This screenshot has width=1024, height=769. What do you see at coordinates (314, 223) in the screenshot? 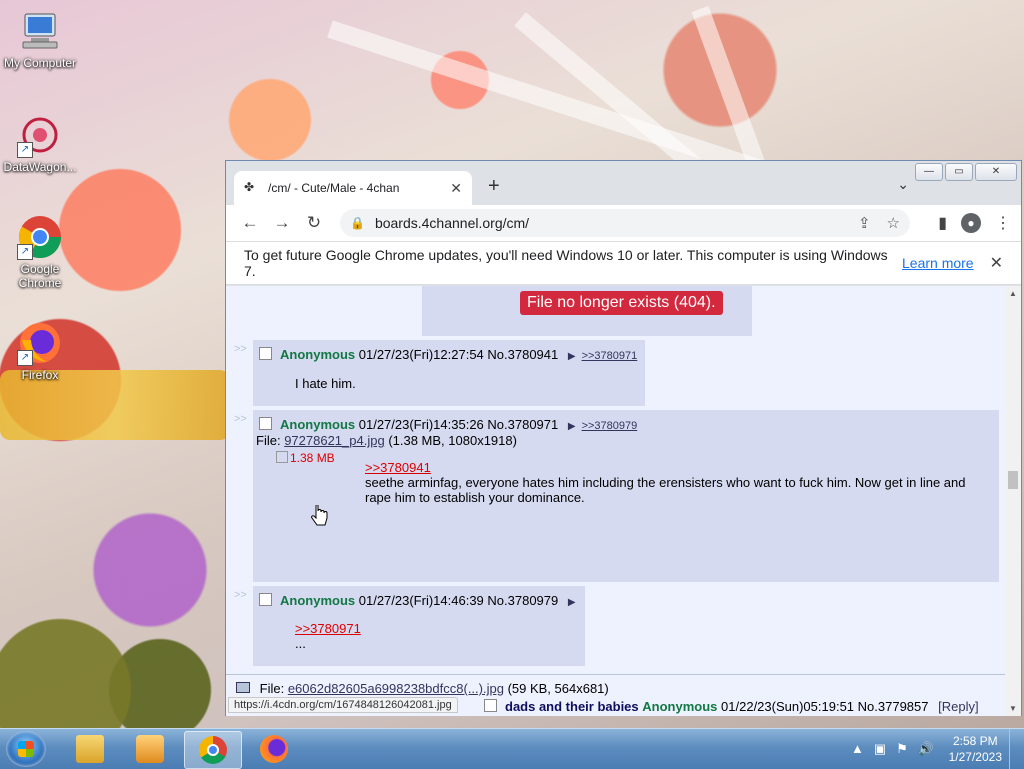
I see `reload-icon: ↻` at bounding box center [314, 223].